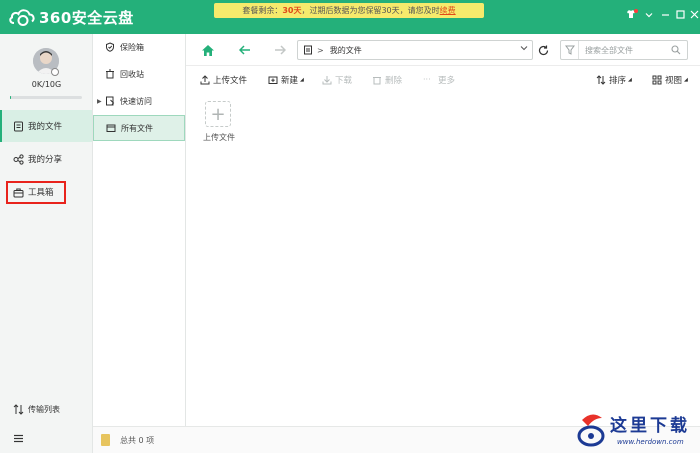 The width and height of the screenshot is (700, 453). I want to click on quota-bar, so click(46, 97).